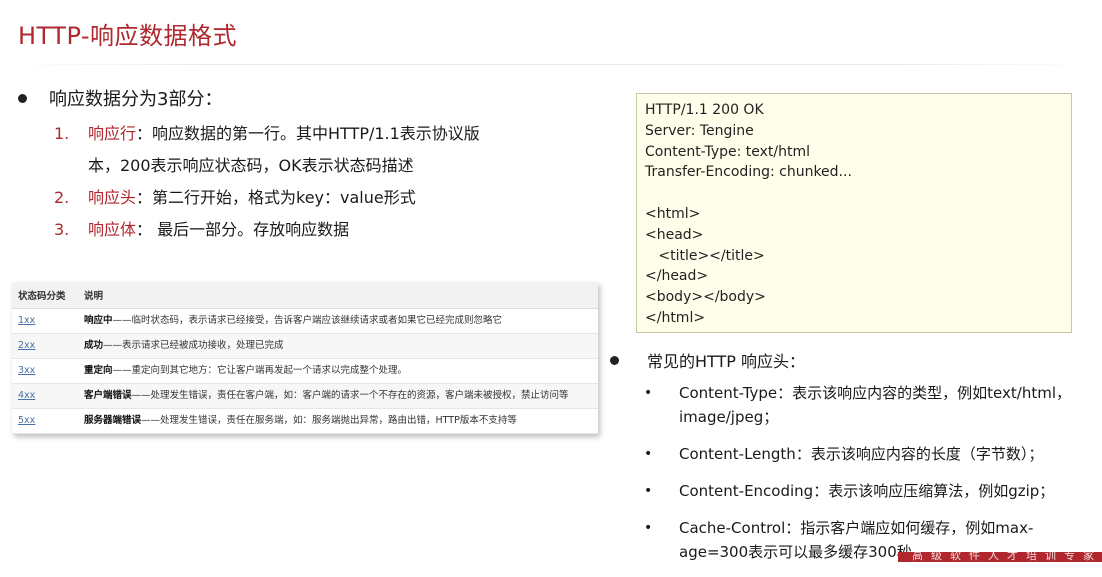 The image size is (1102, 577). I want to click on list-item: 2. 响应头：第二行开始，格式为key：value形式, so click(304, 198).